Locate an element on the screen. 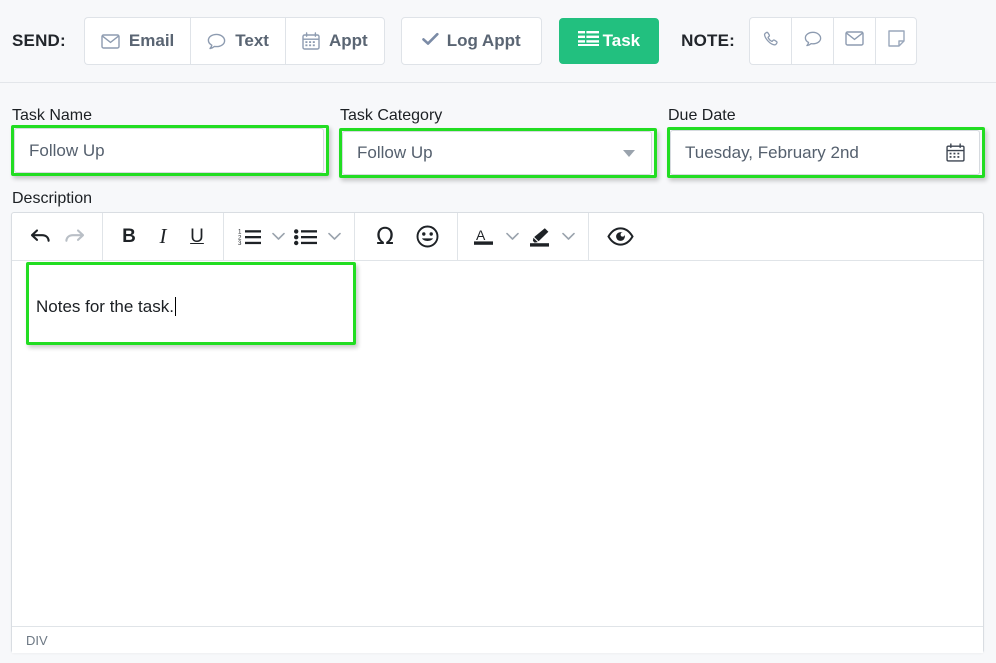  svg-text: A is located at coordinates (481, 235).